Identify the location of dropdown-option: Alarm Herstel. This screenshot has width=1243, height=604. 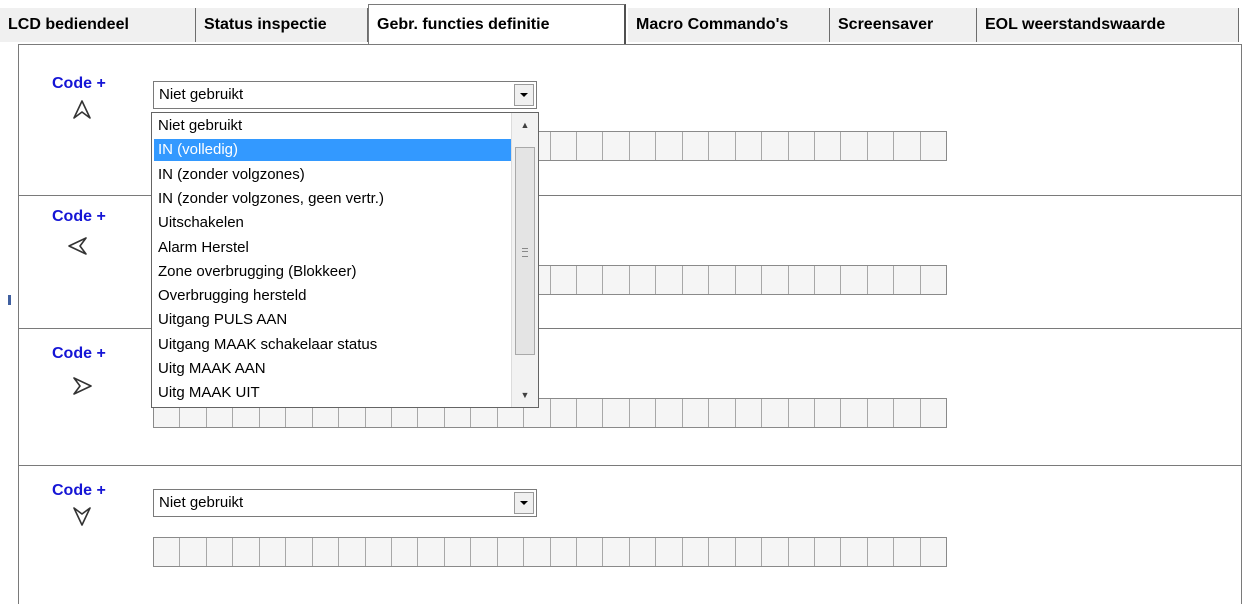
(333, 248).